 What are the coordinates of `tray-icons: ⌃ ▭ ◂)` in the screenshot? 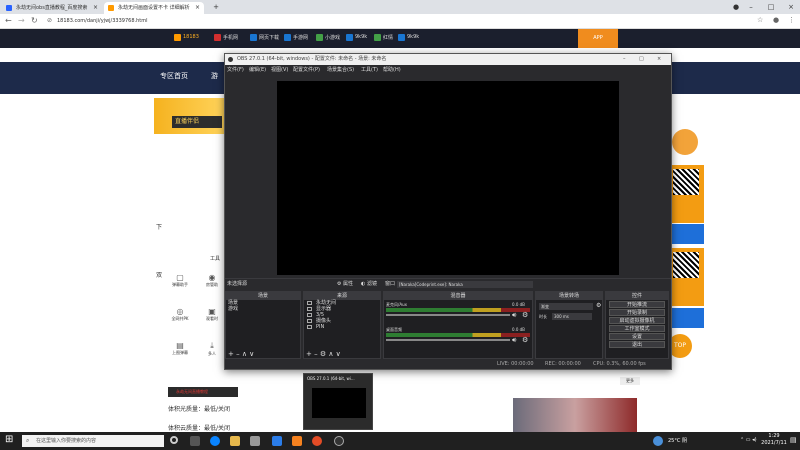 It's located at (748, 440).